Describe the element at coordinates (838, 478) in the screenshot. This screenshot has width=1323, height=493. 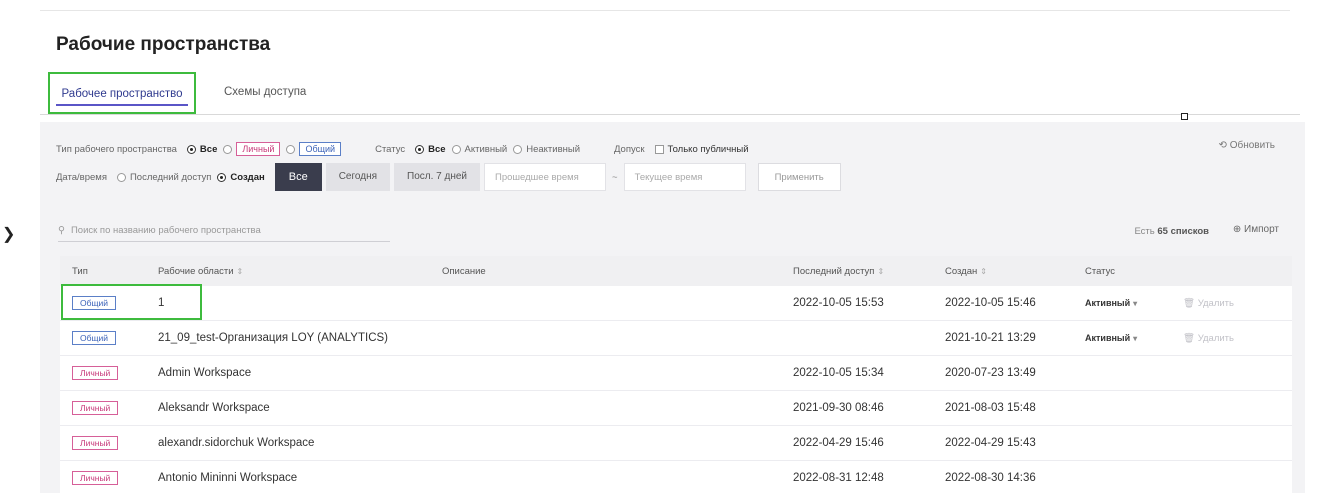
I see `last-access-value: 2022-08-31 12:48` at that location.